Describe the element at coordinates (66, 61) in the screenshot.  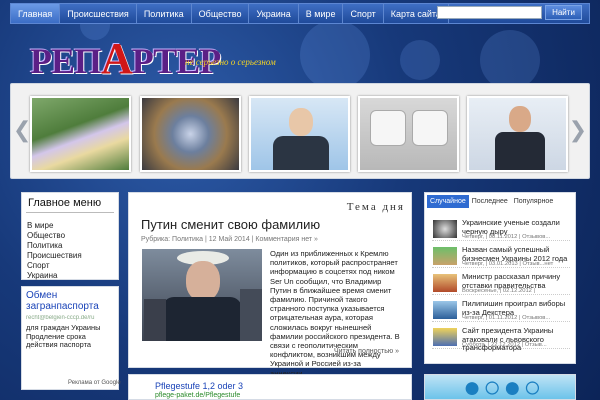
I see `logo-text-start: РЕП` at that location.